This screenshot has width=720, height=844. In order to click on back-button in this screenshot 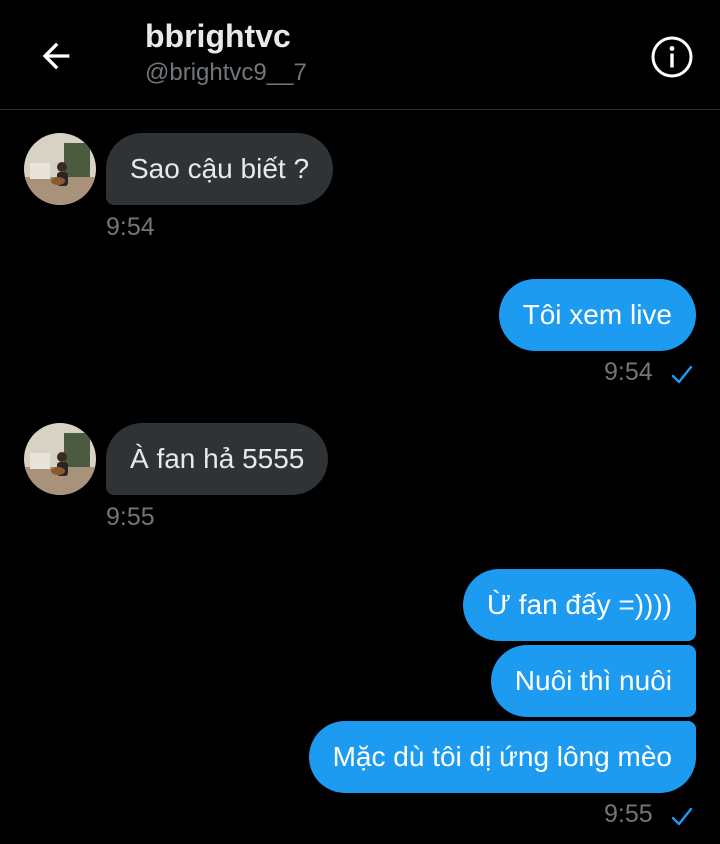, I will do `click(56, 56)`.